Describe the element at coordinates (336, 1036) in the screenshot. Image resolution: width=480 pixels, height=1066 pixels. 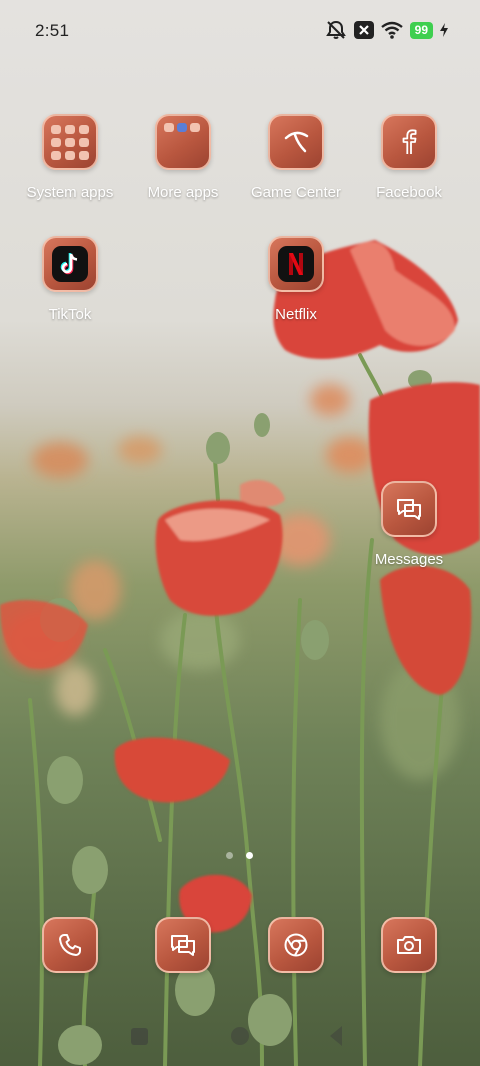
I see `back-button` at that location.